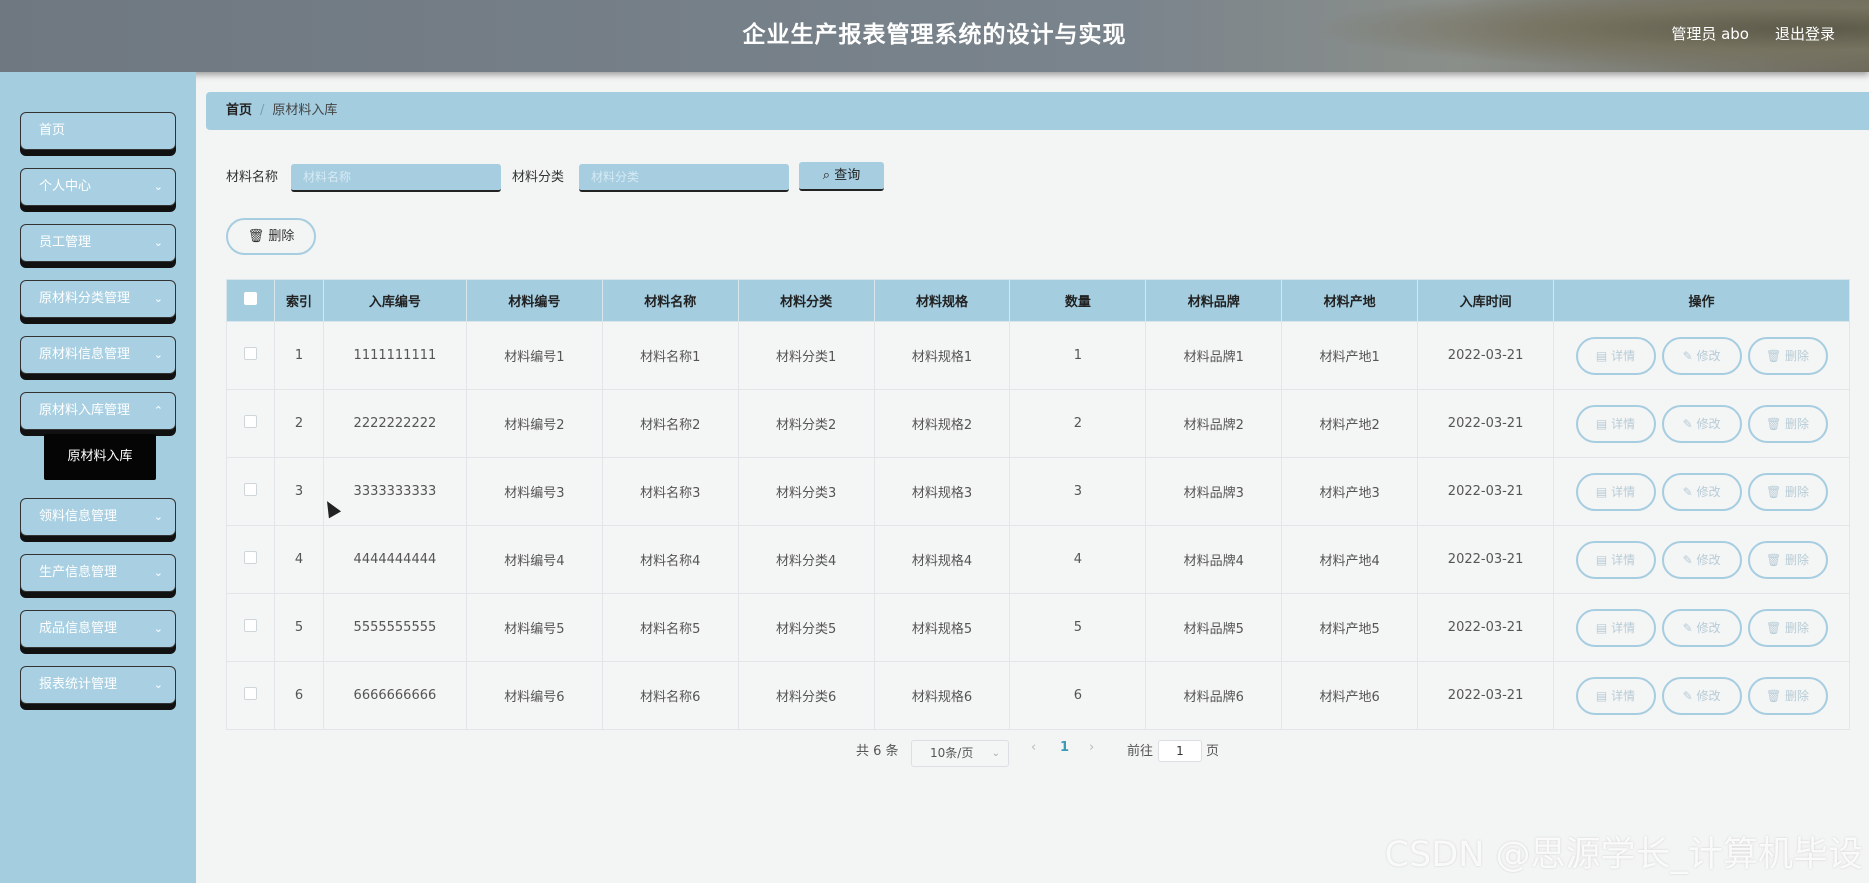 The width and height of the screenshot is (1869, 883). I want to click on table-cell: 1, so click(298, 355).